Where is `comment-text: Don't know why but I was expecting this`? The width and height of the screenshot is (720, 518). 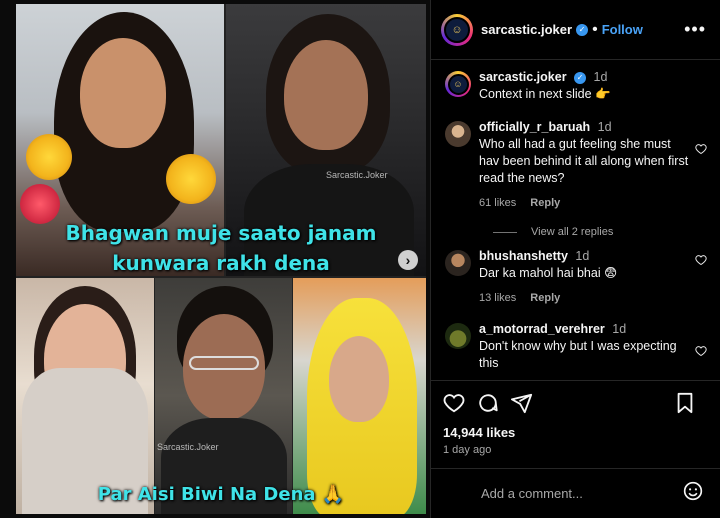
comment-text: Don't know why but I was expecting this is located at coordinates (578, 354).